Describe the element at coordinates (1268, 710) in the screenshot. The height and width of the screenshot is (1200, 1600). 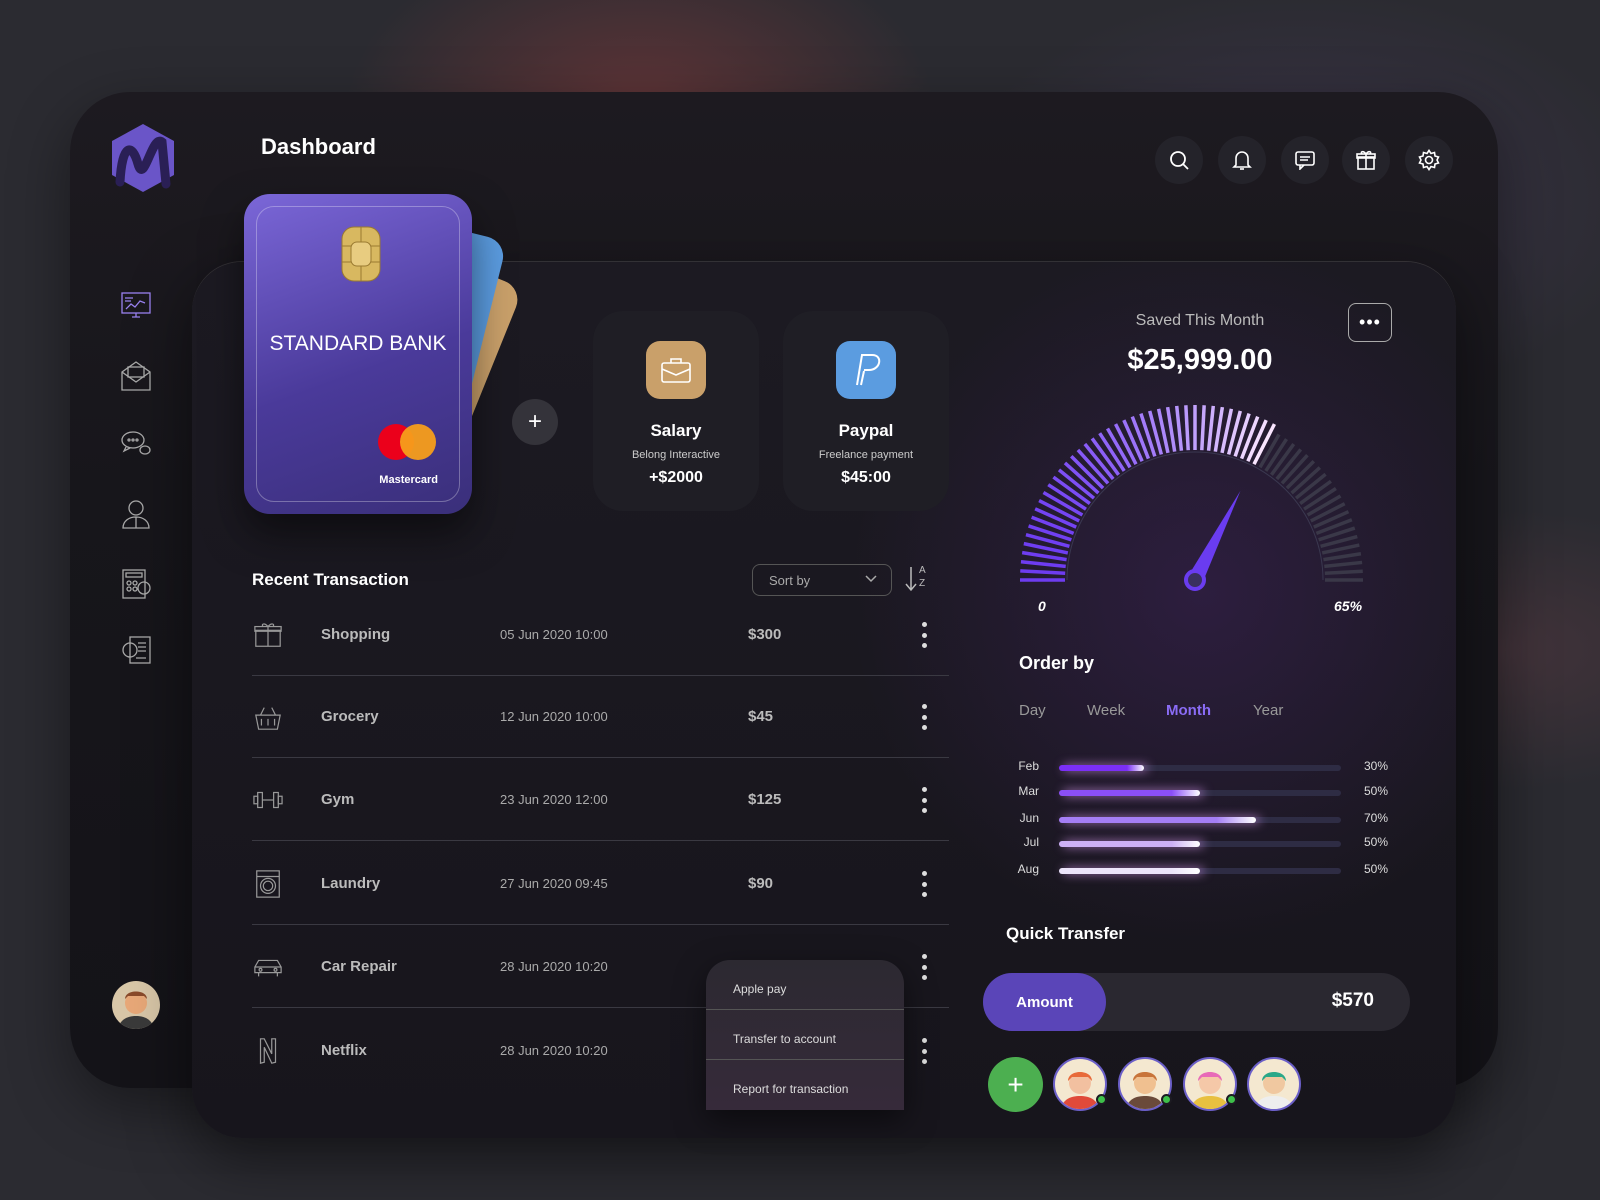
I see `tab-year: Year` at that location.